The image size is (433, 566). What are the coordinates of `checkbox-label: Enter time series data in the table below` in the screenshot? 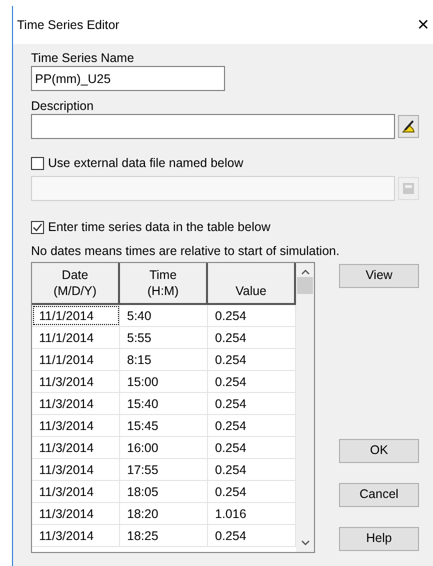 It's located at (159, 227).